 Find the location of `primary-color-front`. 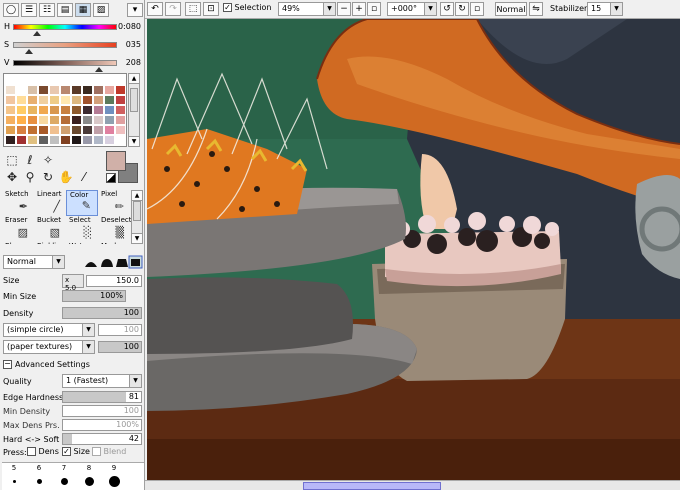

primary-color-front is located at coordinates (116, 161).